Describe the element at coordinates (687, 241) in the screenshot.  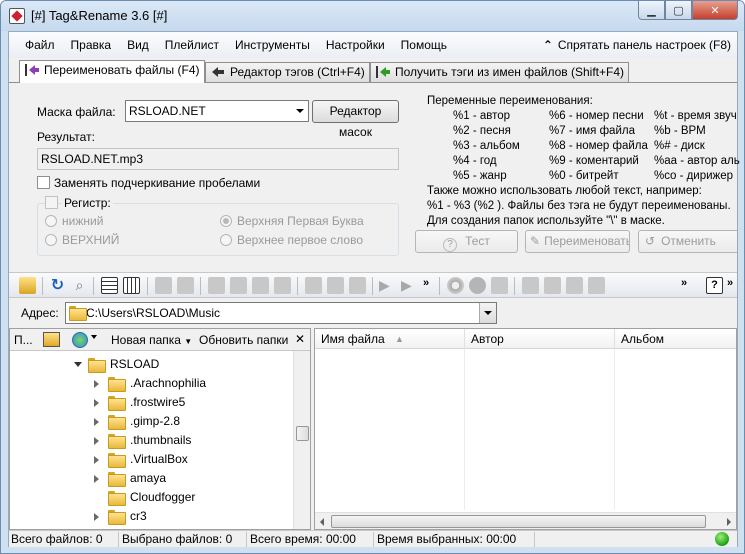
I see `cancel-button: ↺ Отменить` at that location.